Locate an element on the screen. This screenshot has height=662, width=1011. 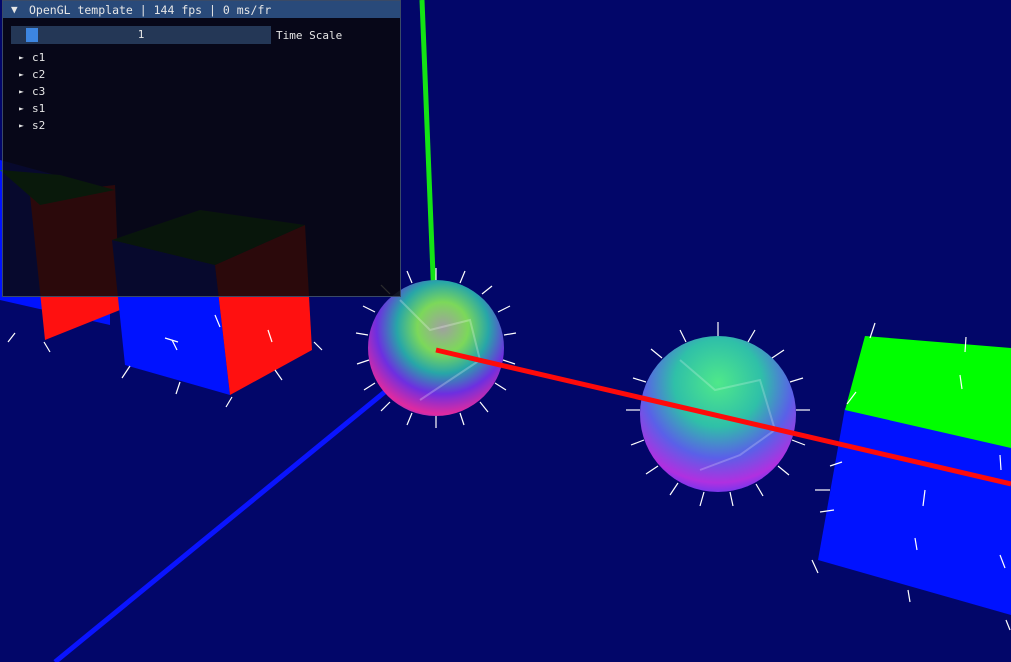
window-titlebar: ▼ OpenGL template | 144 fps | 0 ms/fr is located at coordinates (201, 9).